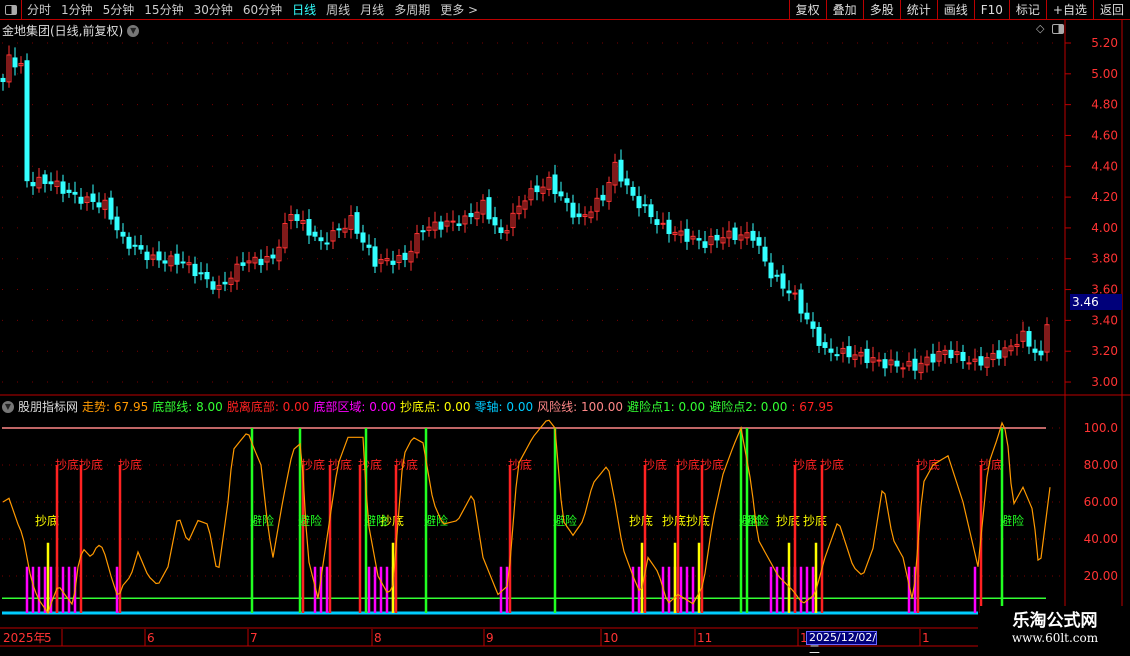  I want to click on price-tick: 4.40, so click(1104, 166).